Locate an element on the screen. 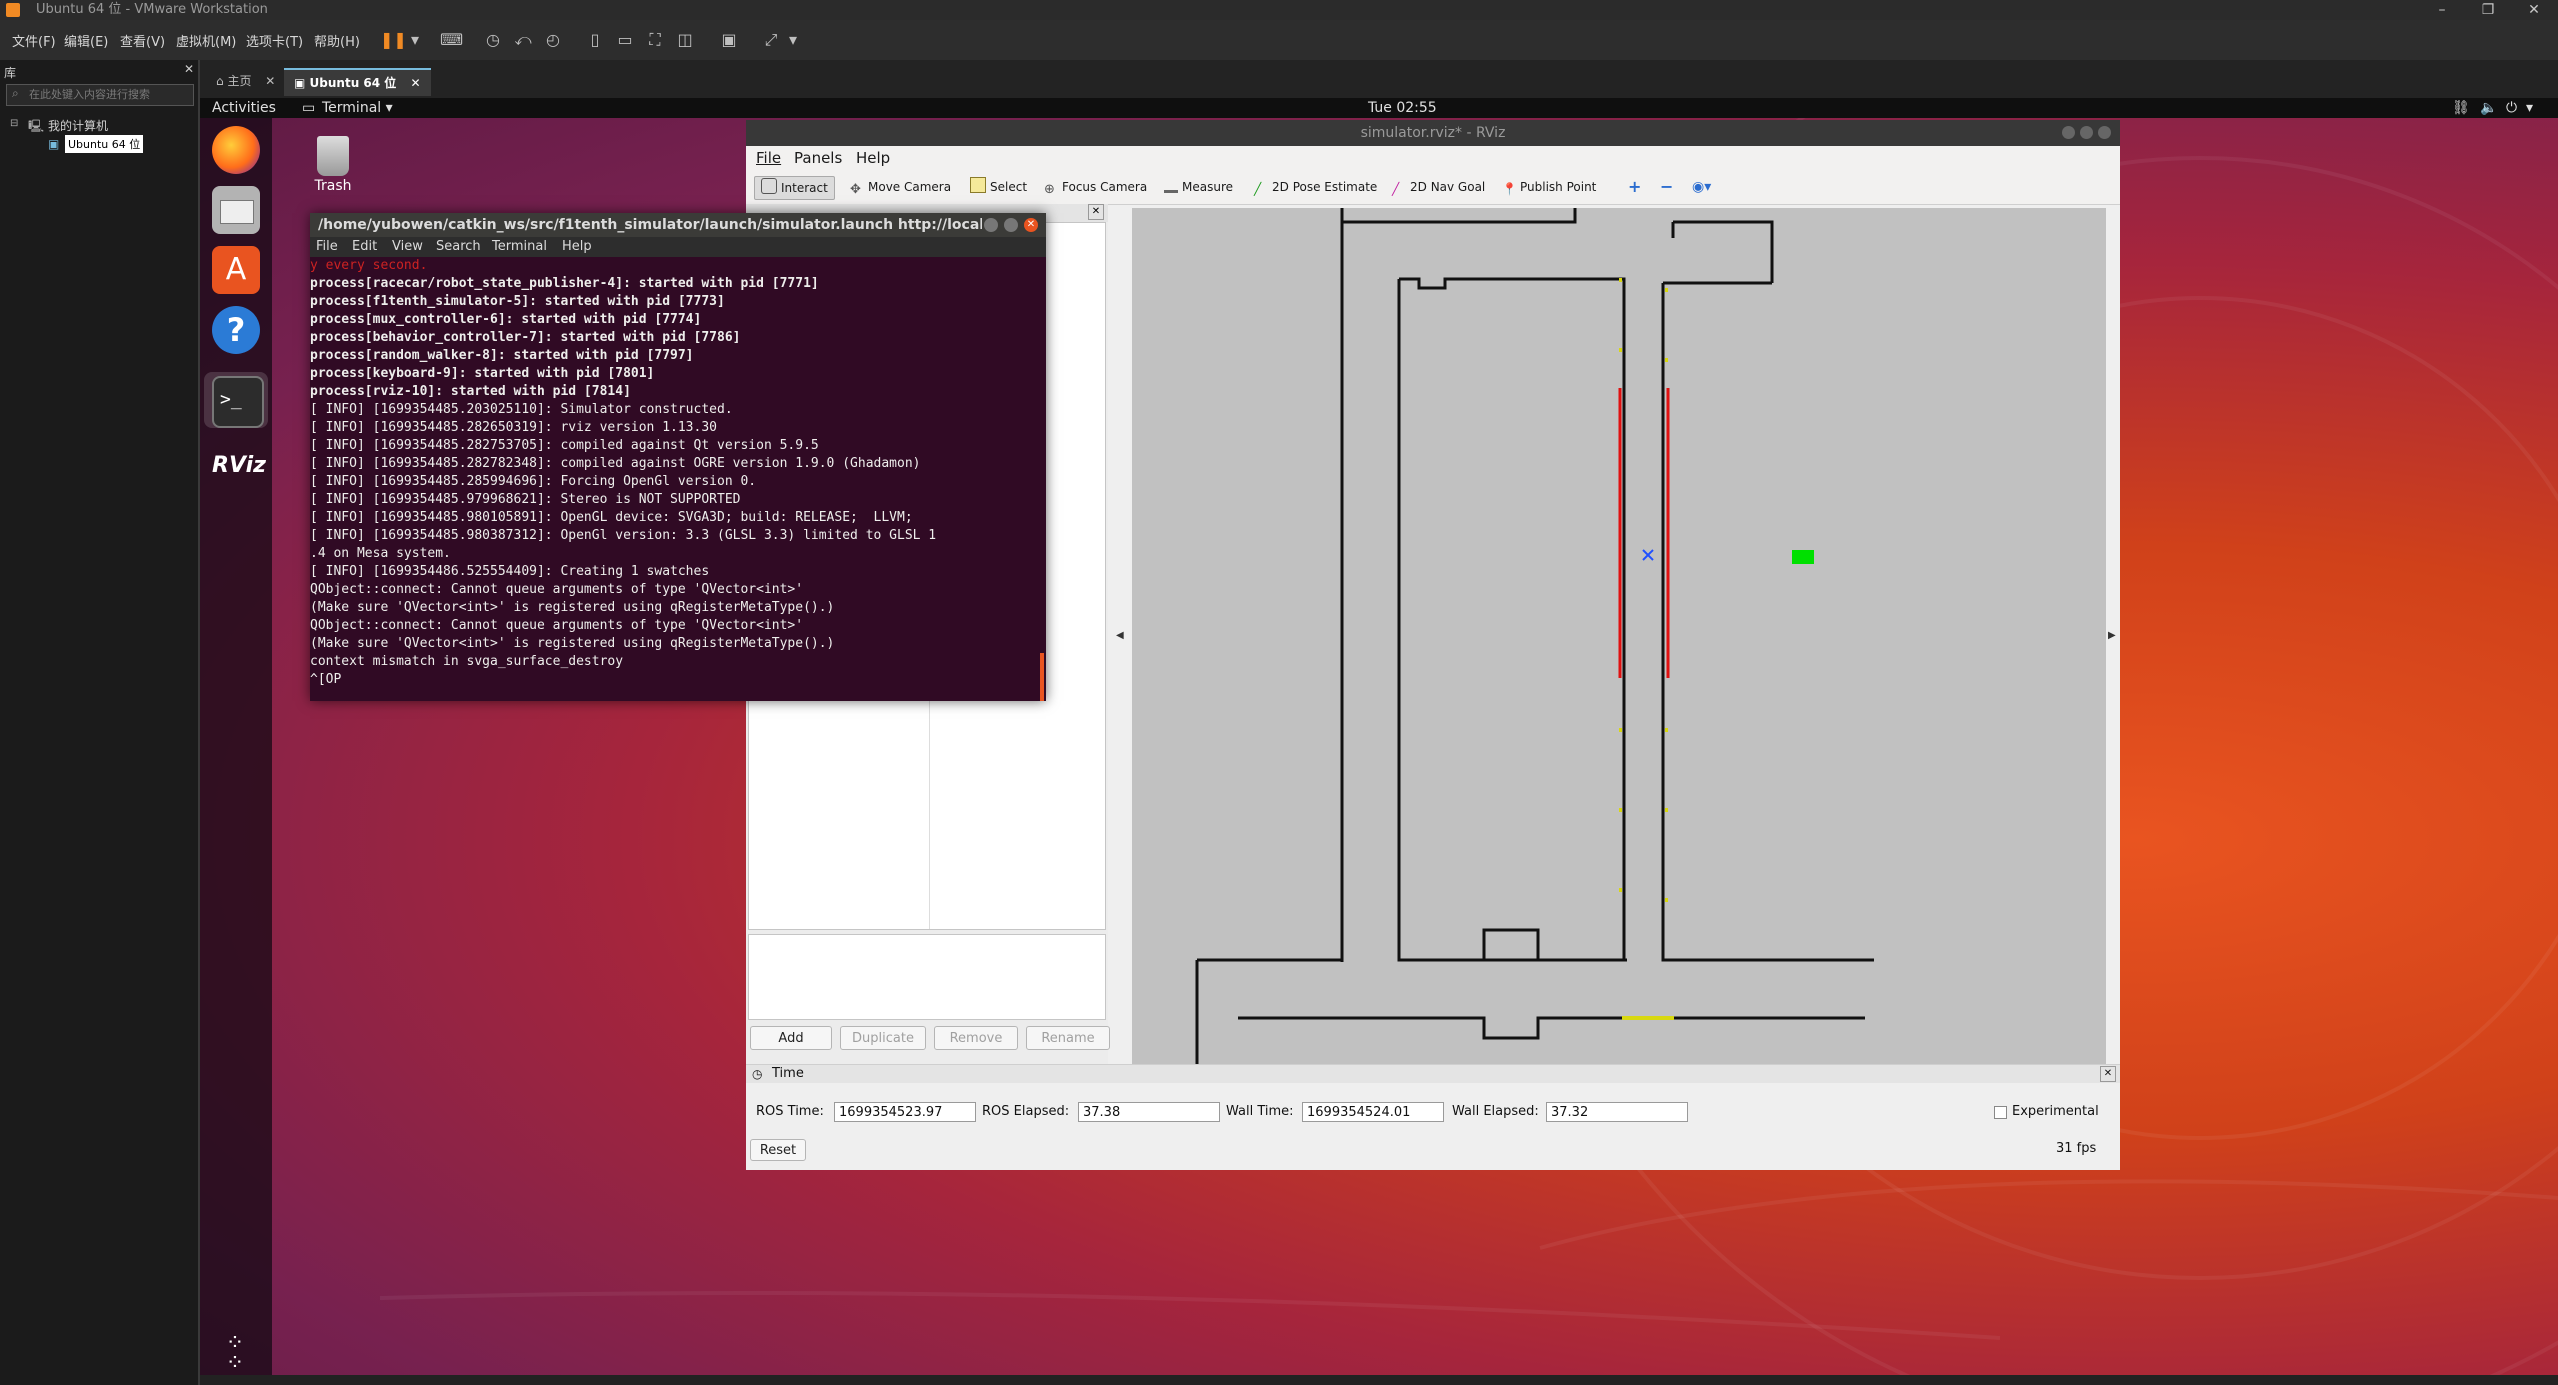 This screenshot has width=2558, height=1385. wall-elapsed-field: 37.32 is located at coordinates (1617, 1112).